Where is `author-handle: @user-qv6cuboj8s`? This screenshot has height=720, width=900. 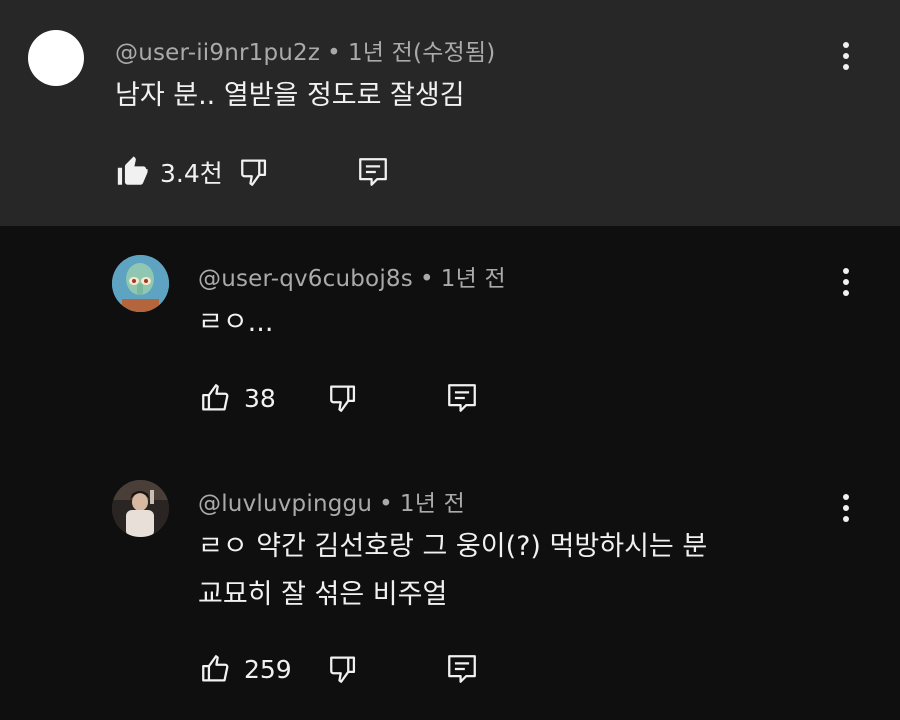
author-handle: @user-qv6cuboj8s is located at coordinates (305, 279).